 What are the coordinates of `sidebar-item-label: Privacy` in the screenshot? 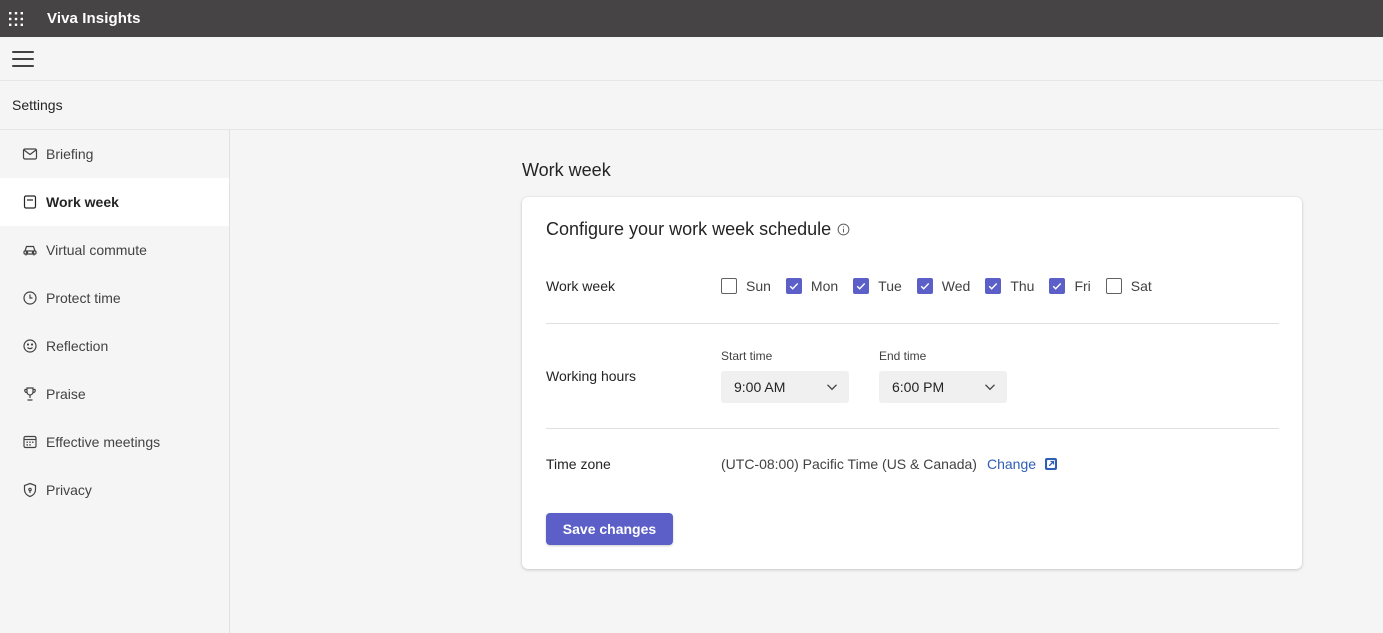 It's located at (69, 490).